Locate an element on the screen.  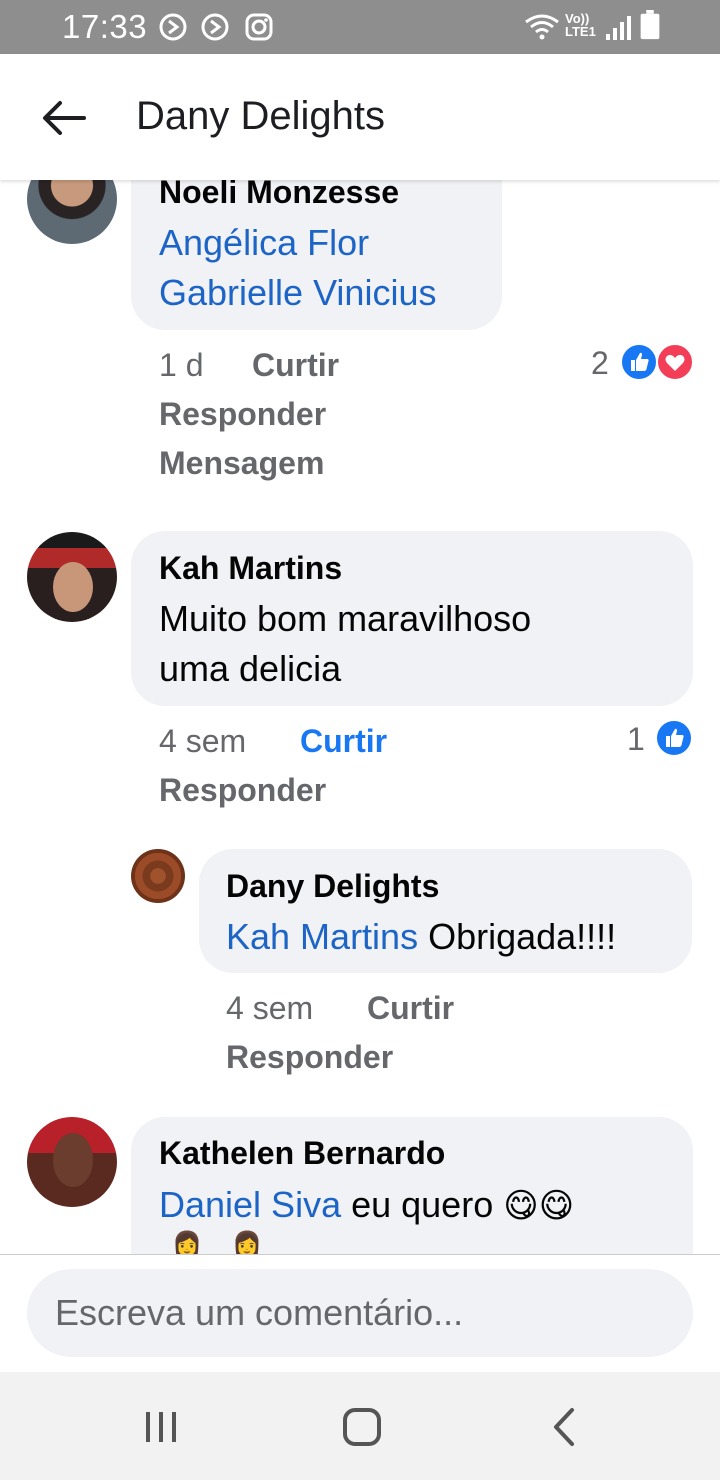
comment-composer is located at coordinates (360, 1313).